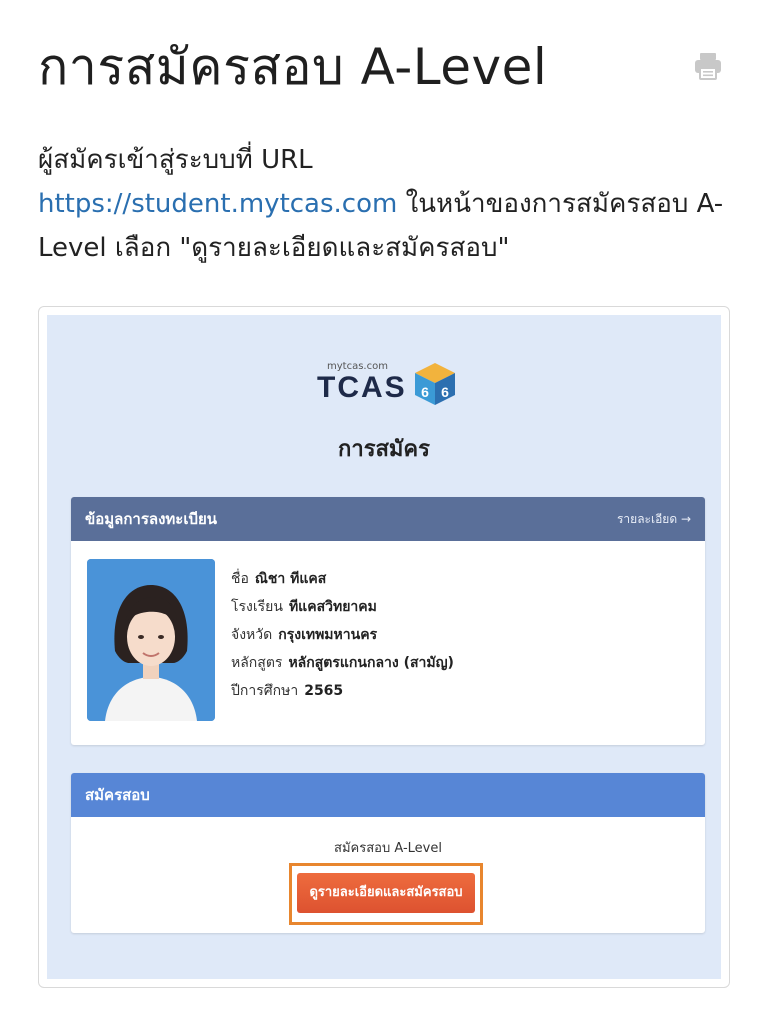  I want to click on registration-card-title: ข้อมูลการลงทะเบียน, so click(151, 519).